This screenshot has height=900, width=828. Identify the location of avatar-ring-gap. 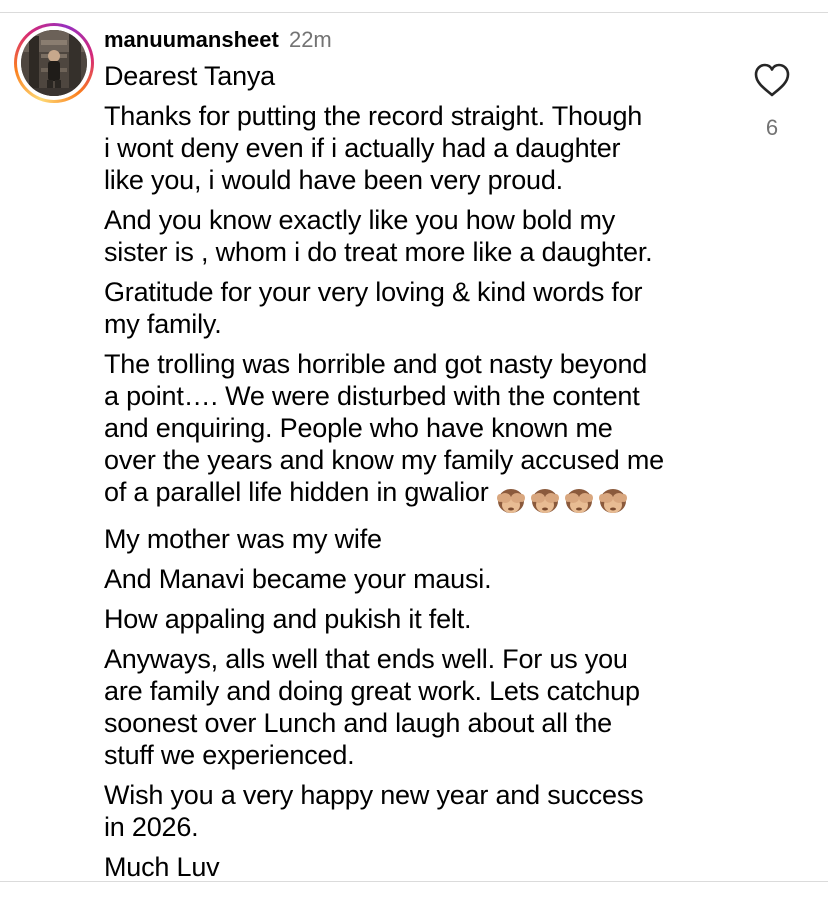
(54, 63).